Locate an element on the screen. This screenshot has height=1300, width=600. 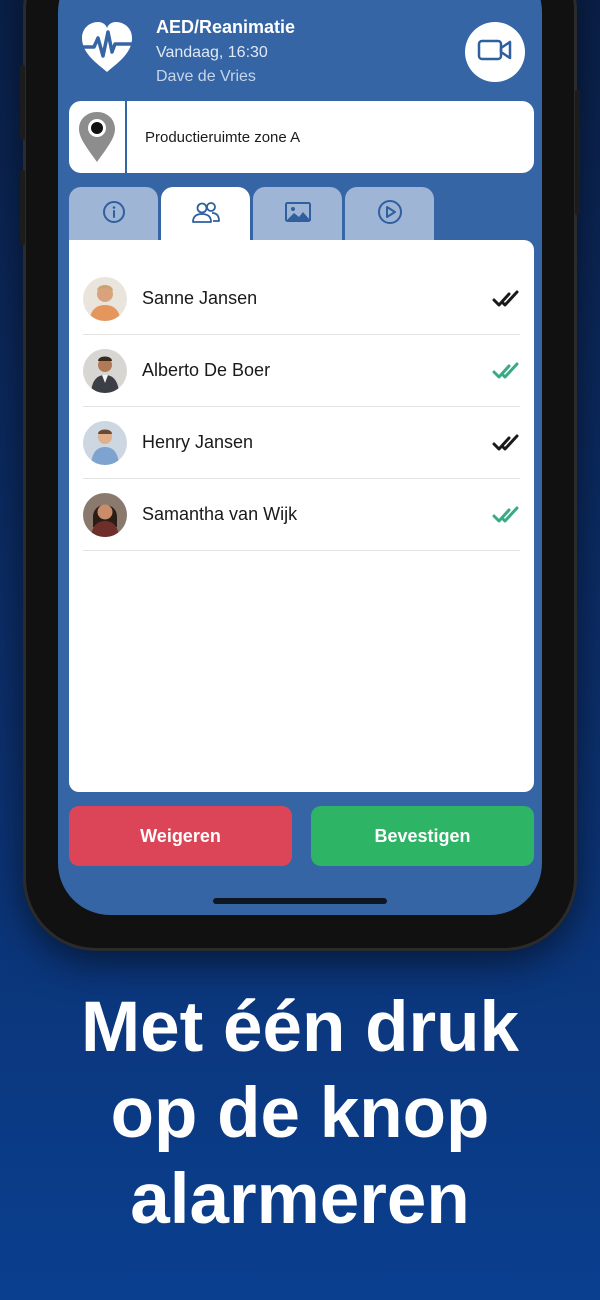
contact-name: Alberto De Boer is located at coordinates (206, 370).